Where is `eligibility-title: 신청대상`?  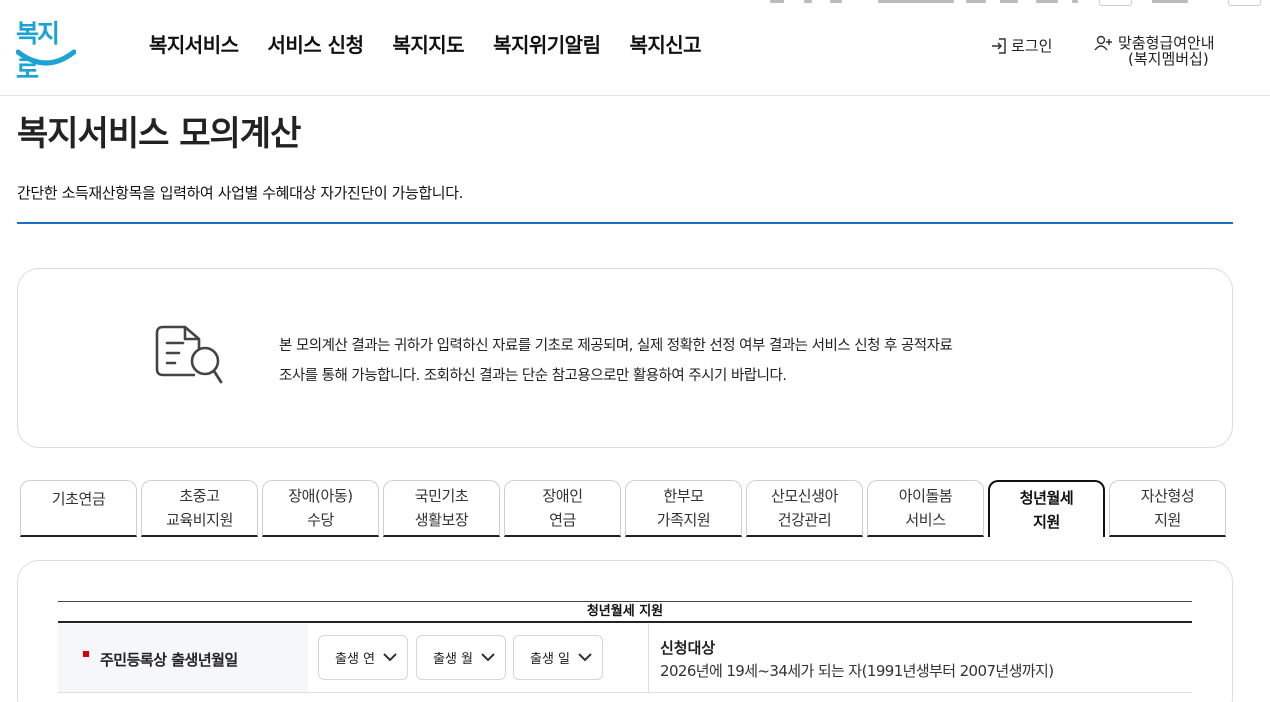
eligibility-title: 신청대상 is located at coordinates (688, 648).